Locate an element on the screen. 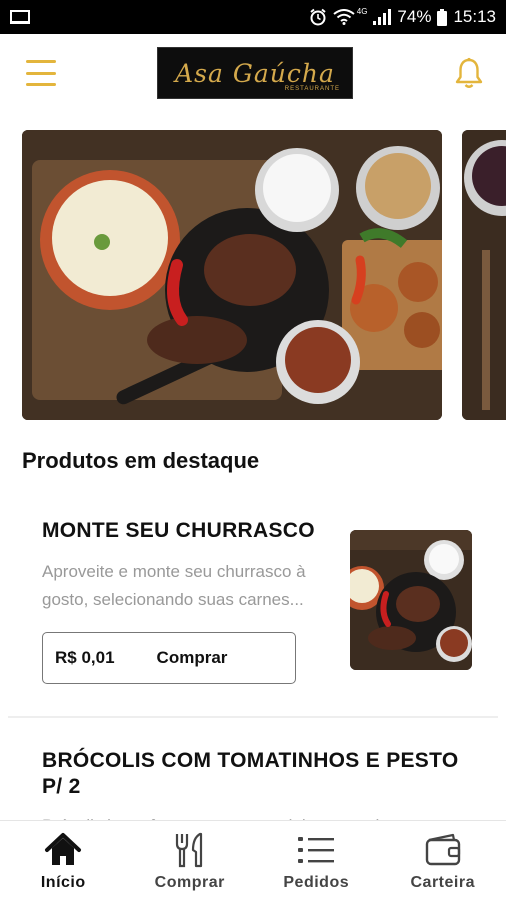 Image resolution: width=506 pixels, height=900 pixels. signal-icon is located at coordinates (382, 17).